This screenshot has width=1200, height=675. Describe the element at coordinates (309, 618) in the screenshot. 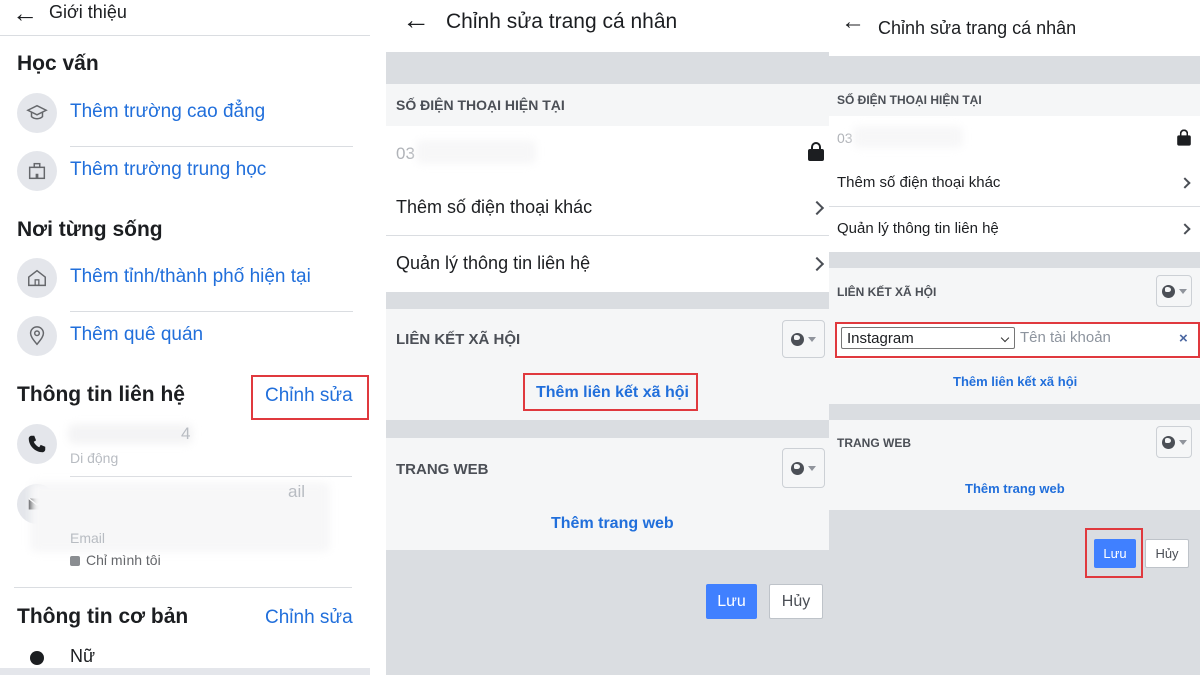

I see `basic-edit-link: Chỉnh sửa` at that location.